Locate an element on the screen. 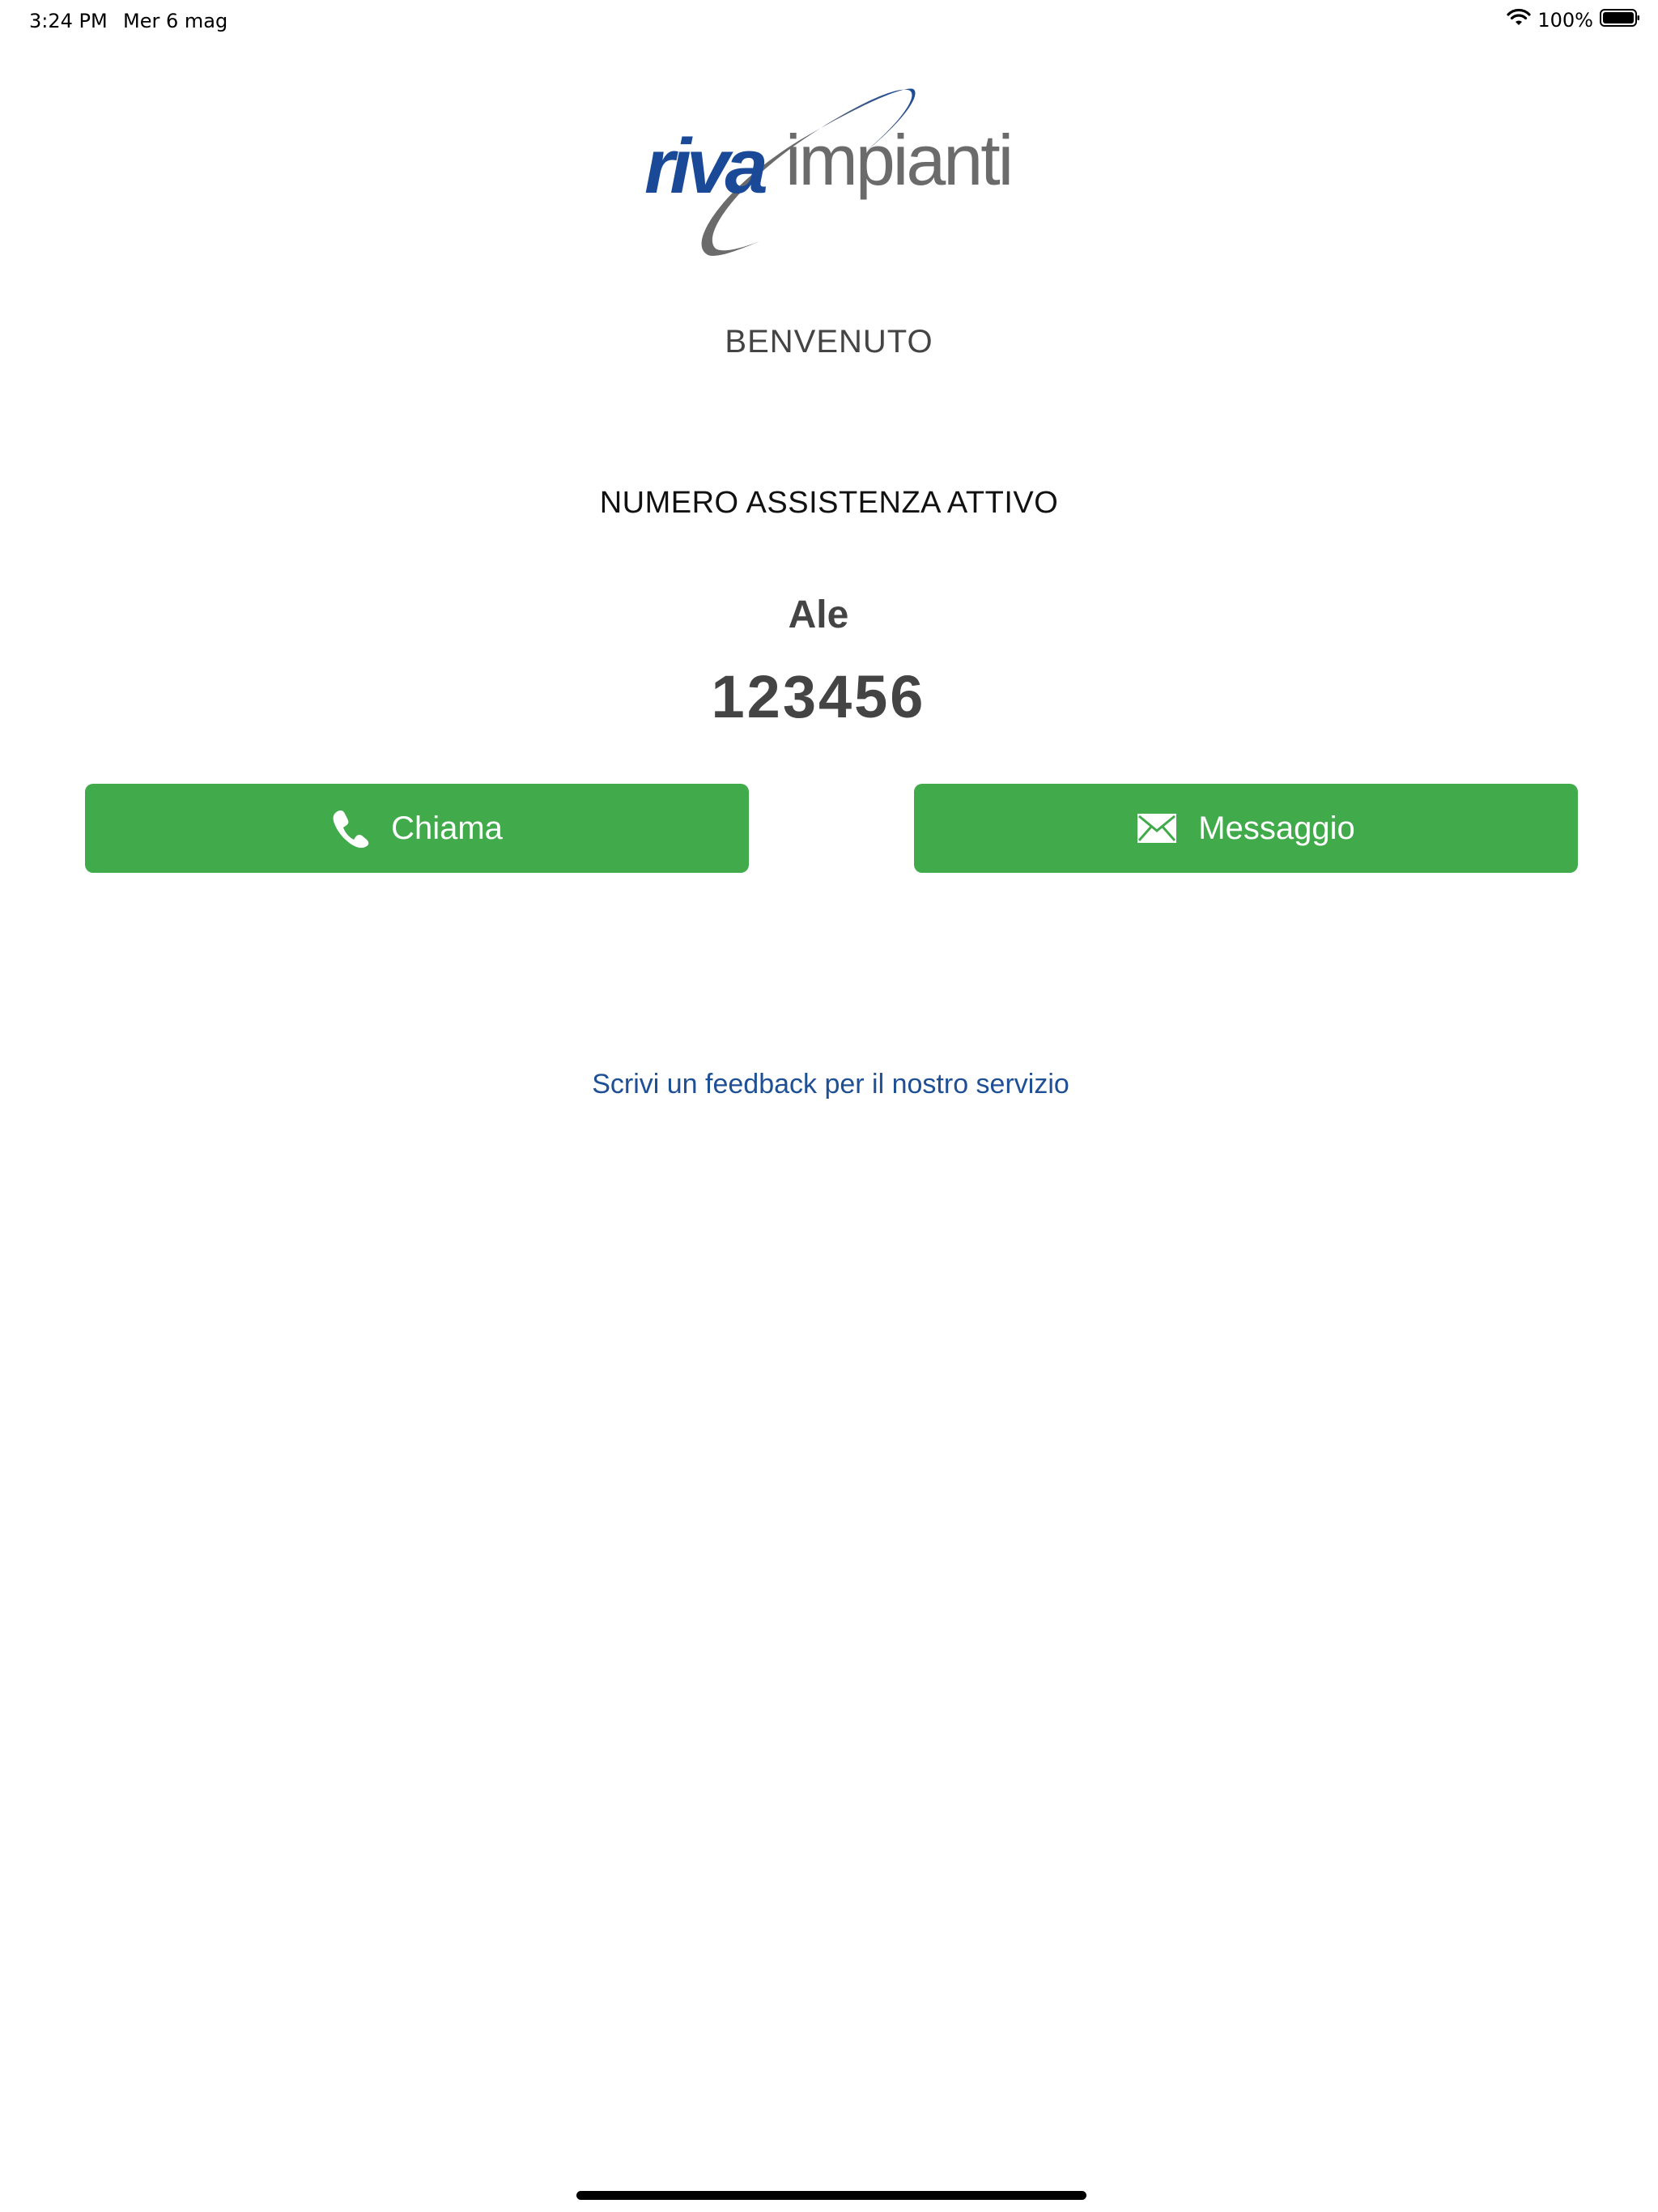  message-button-label: Messaggio is located at coordinates (1276, 828).